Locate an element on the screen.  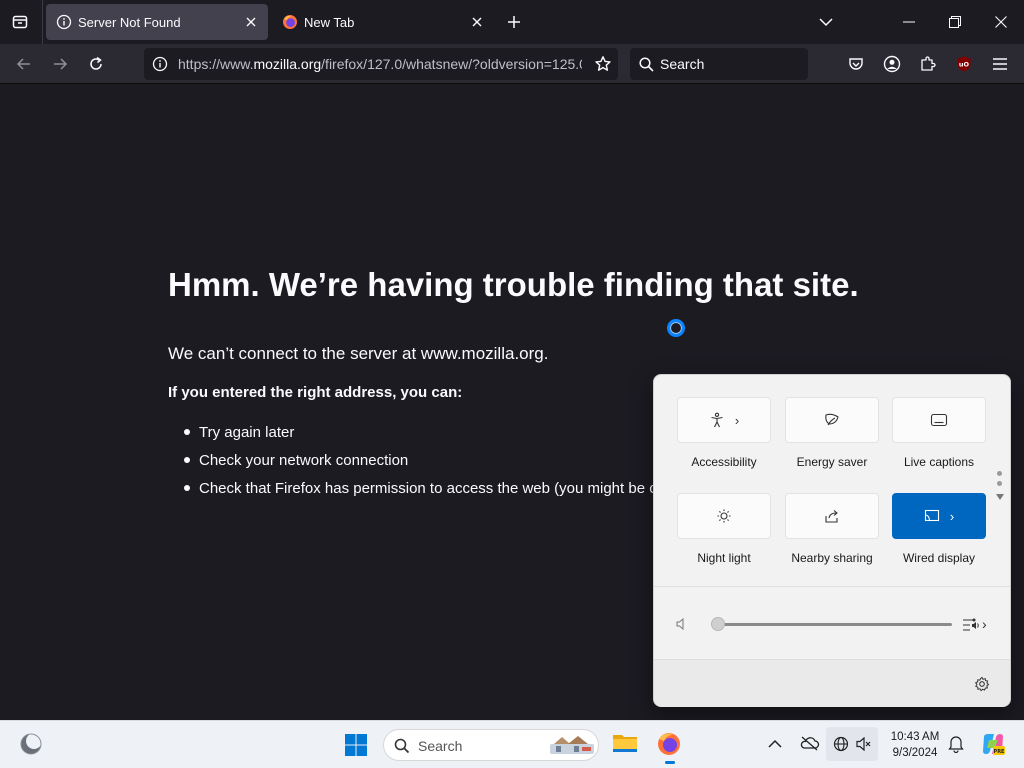
nearby-sharing-icon is located at coordinates (831, 516).